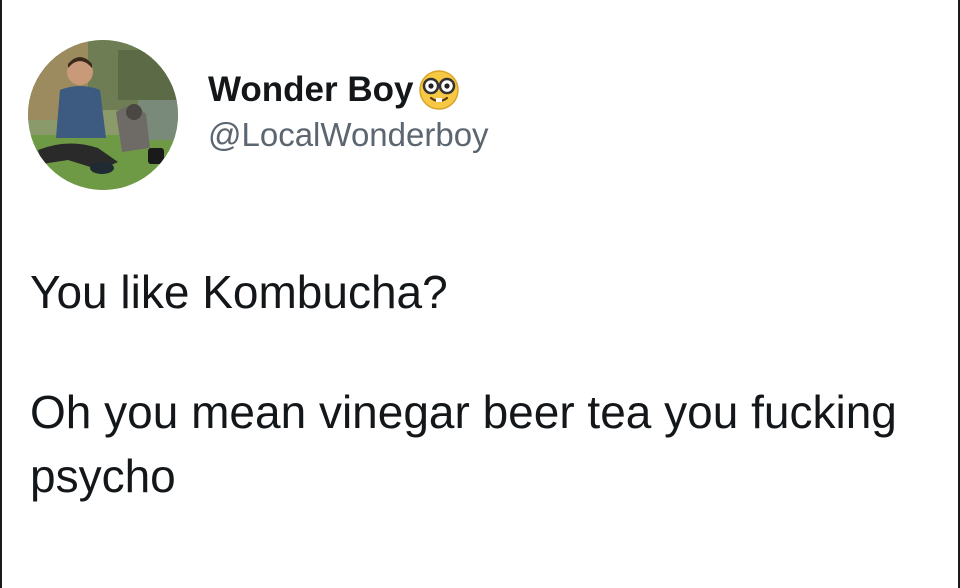 This screenshot has width=960, height=588. I want to click on avatar-photo, so click(103, 115).